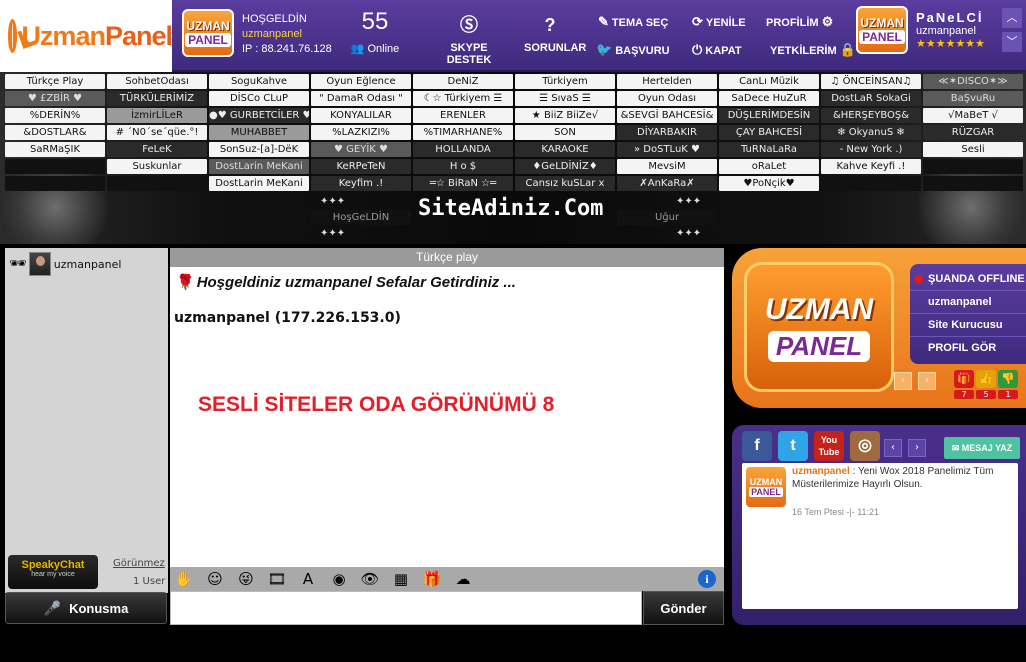 The width and height of the screenshot is (1026, 662). Describe the element at coordinates (463, 81) in the screenshot. I see `room-item: DeNiZ` at that location.